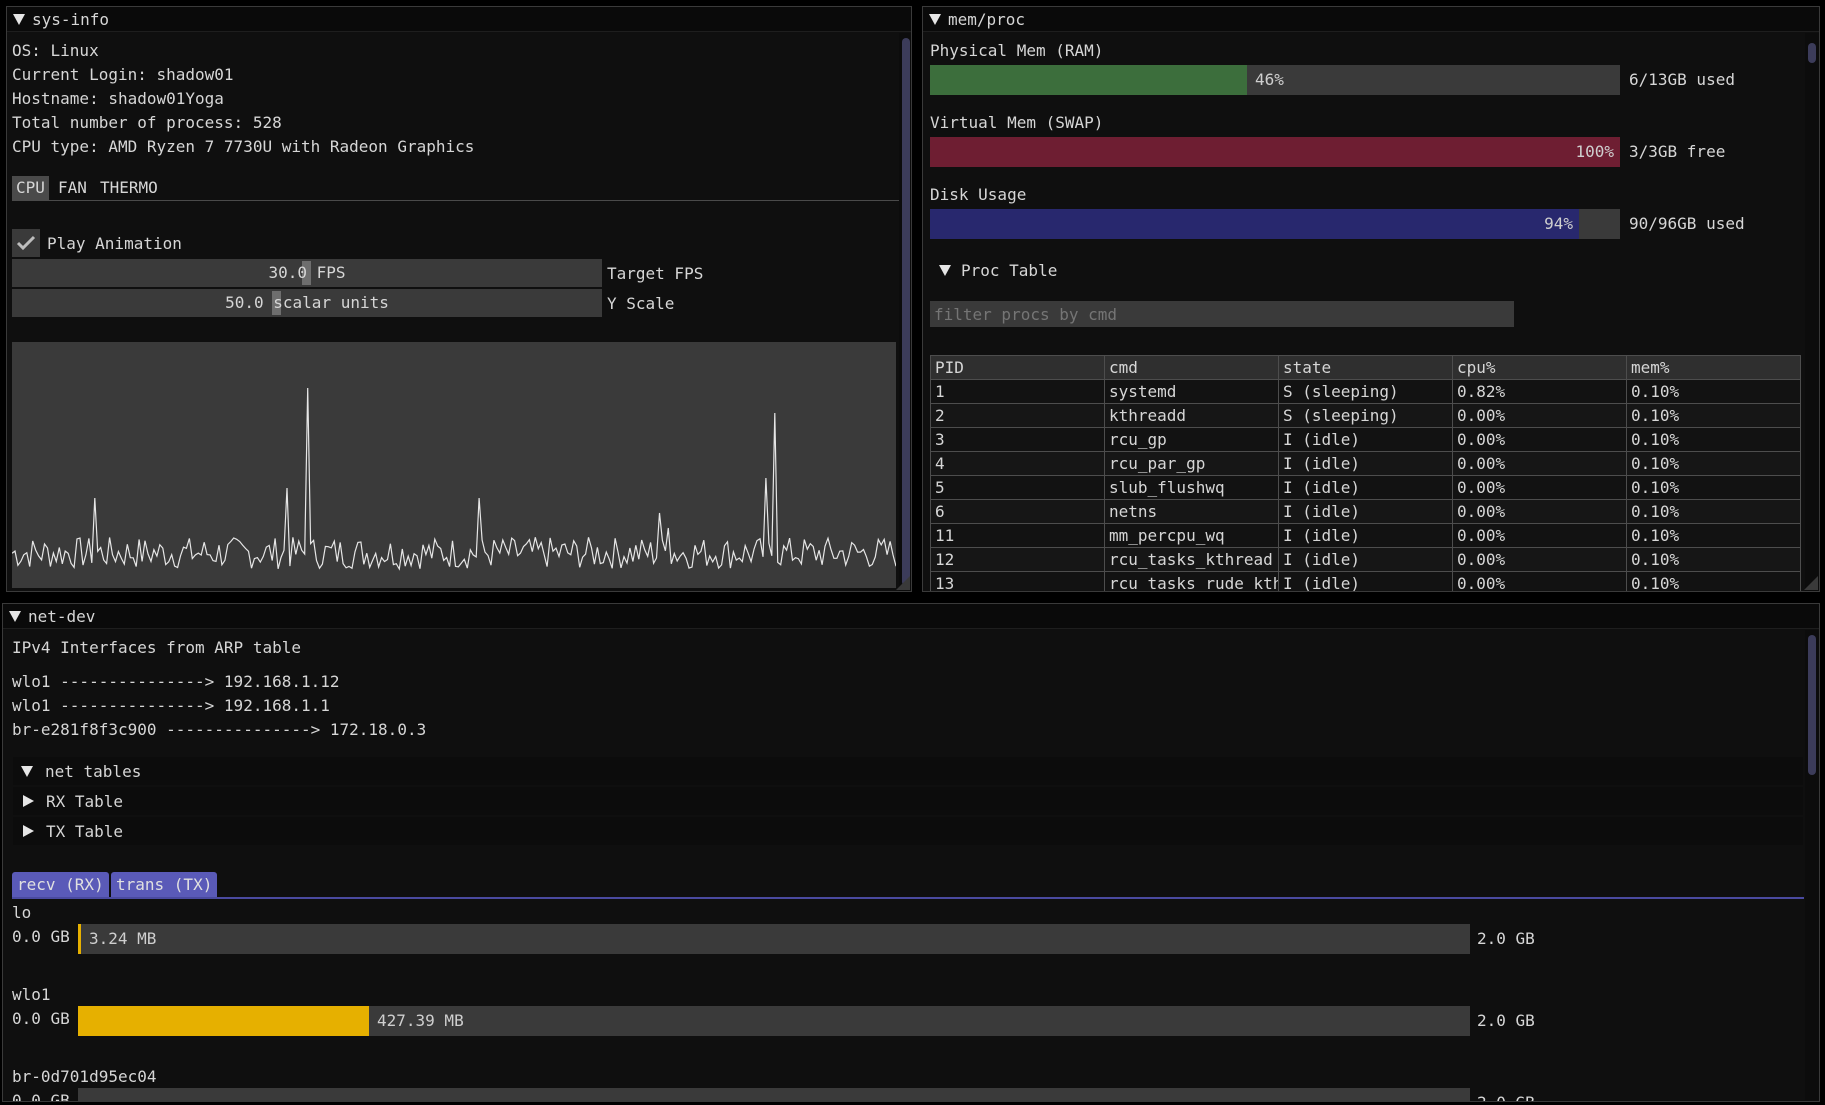  What do you see at coordinates (1254, 224) in the screenshot?
I see `disk-usage-fill` at bounding box center [1254, 224].